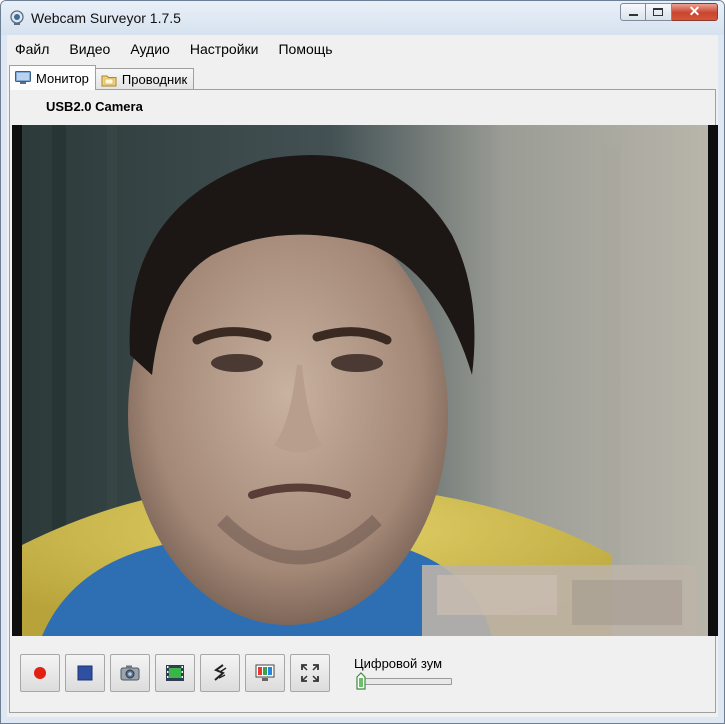 The image size is (725, 724). I want to click on menu-video: Видео, so click(89, 49).